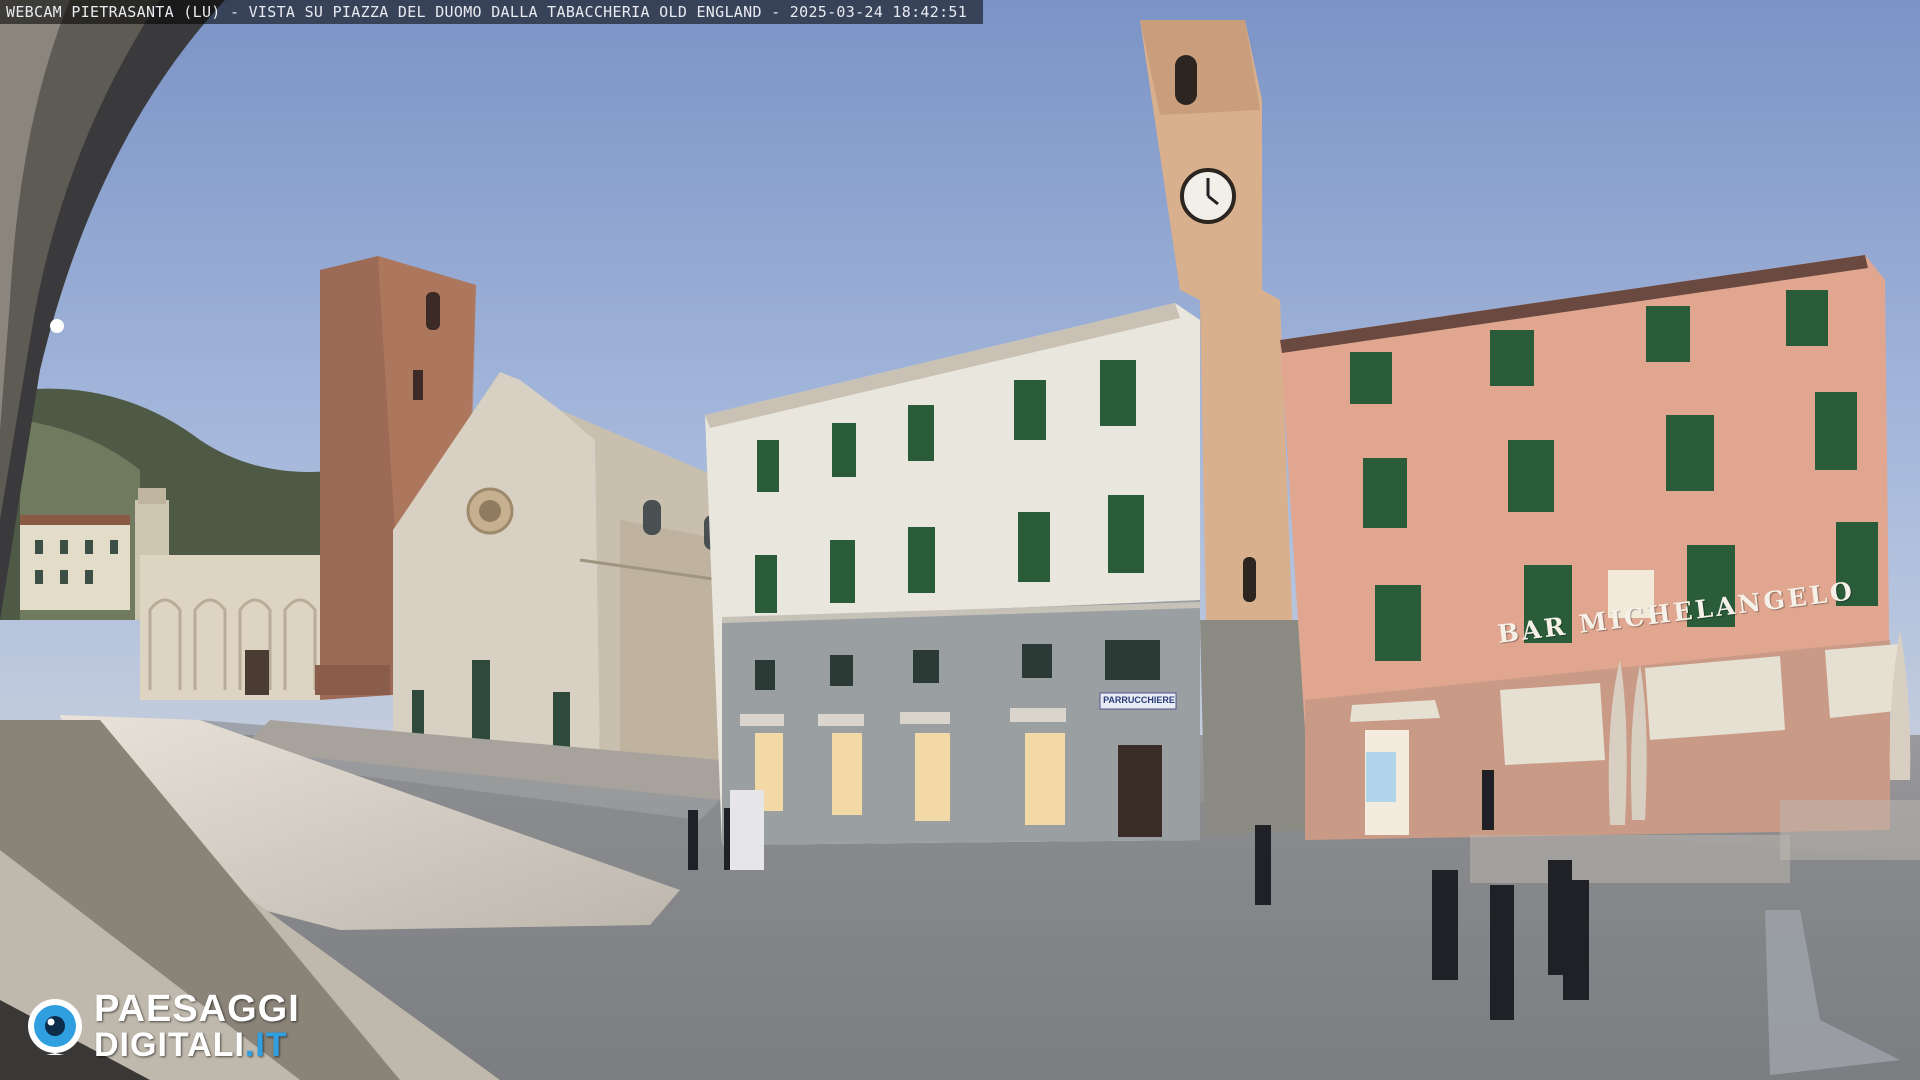 This screenshot has width=1920, height=1080. What do you see at coordinates (197, 1009) in the screenshot?
I see `logo-line1: PAESAGGI` at bounding box center [197, 1009].